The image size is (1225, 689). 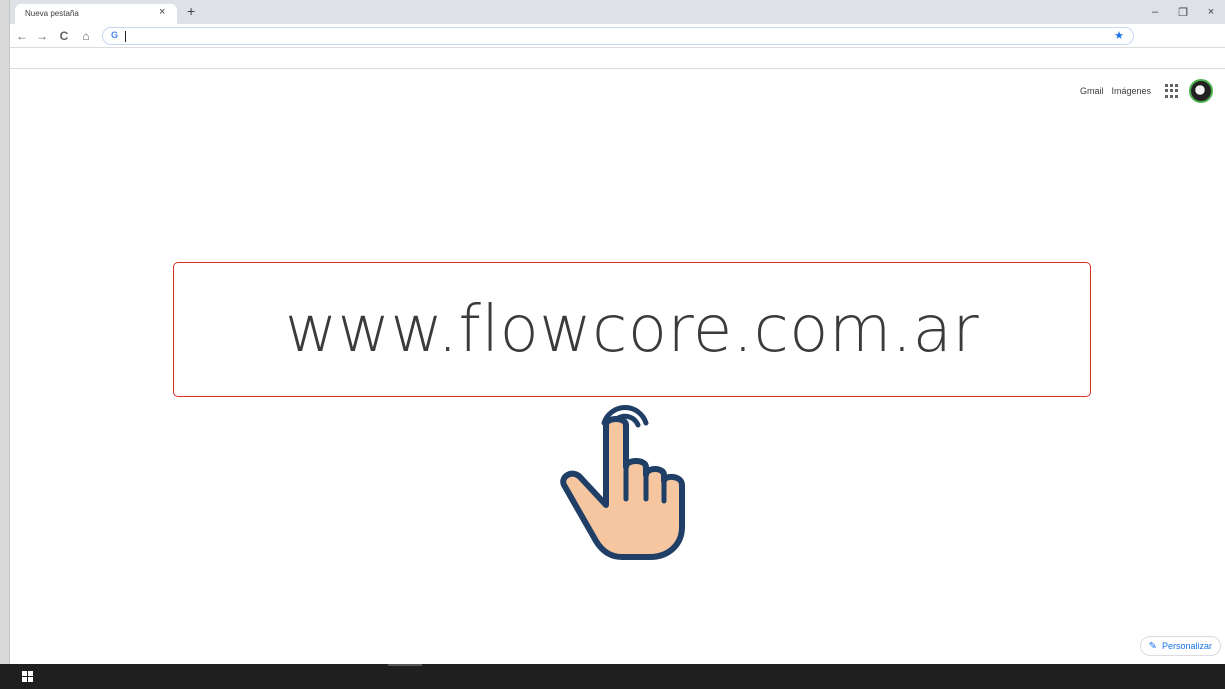 What do you see at coordinates (22, 36) in the screenshot?
I see `back-icon: ←` at bounding box center [22, 36].